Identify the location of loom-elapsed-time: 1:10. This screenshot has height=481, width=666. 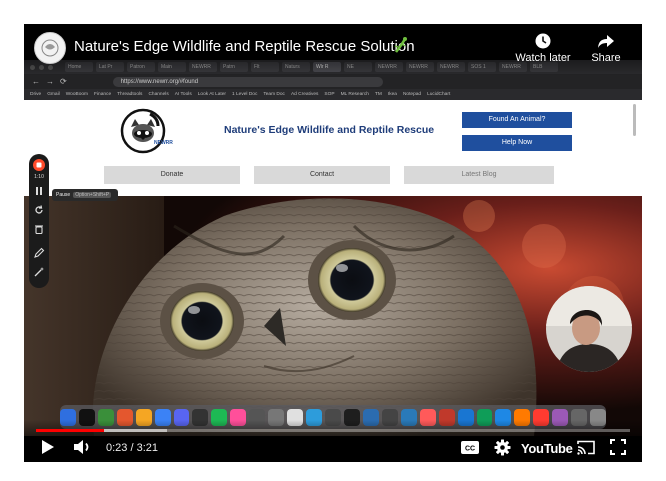
(39, 177).